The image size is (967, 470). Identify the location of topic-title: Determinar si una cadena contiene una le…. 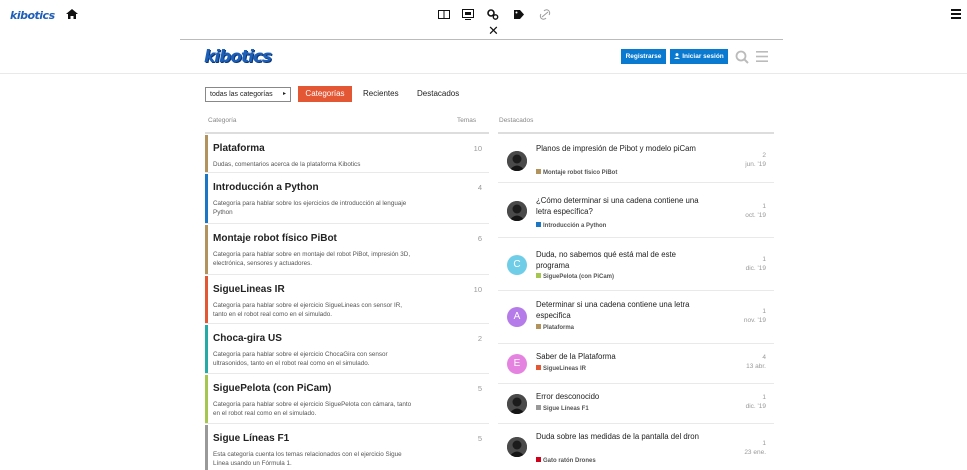
(623, 310).